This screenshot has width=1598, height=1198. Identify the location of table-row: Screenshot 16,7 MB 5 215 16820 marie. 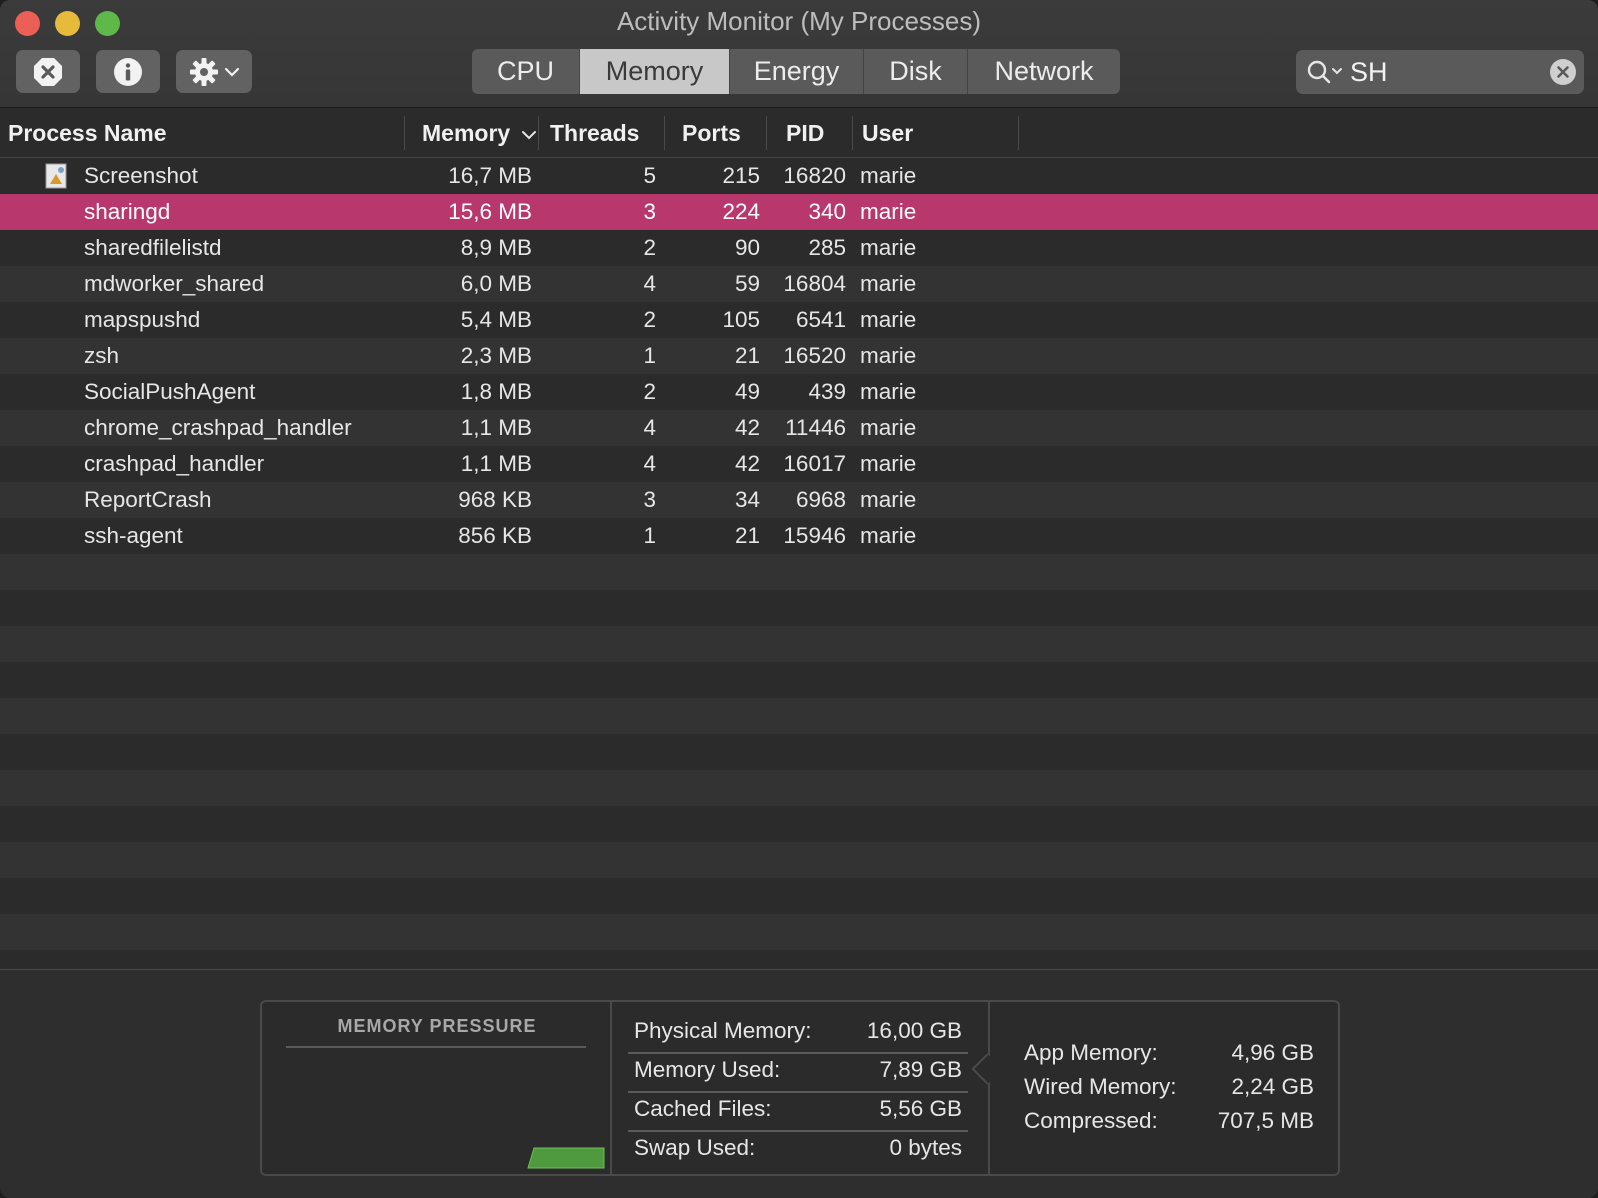
(799, 176).